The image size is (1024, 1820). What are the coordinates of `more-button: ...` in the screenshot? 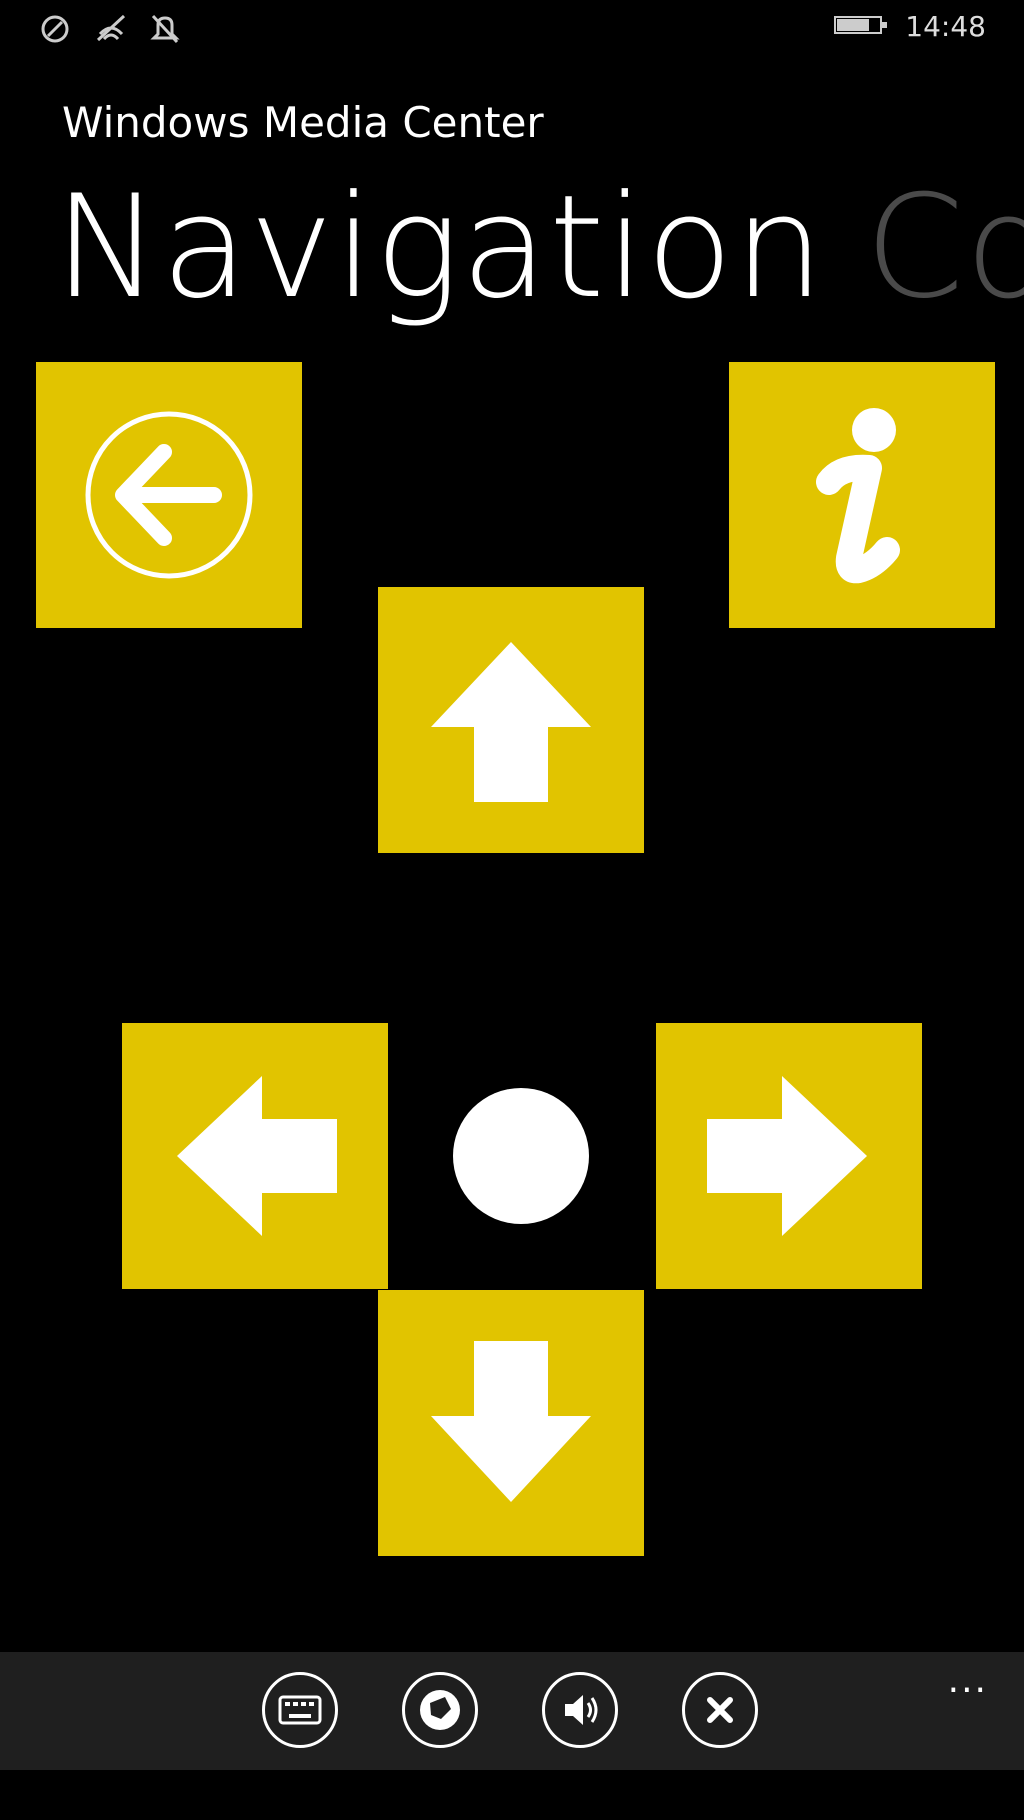 It's located at (968, 1680).